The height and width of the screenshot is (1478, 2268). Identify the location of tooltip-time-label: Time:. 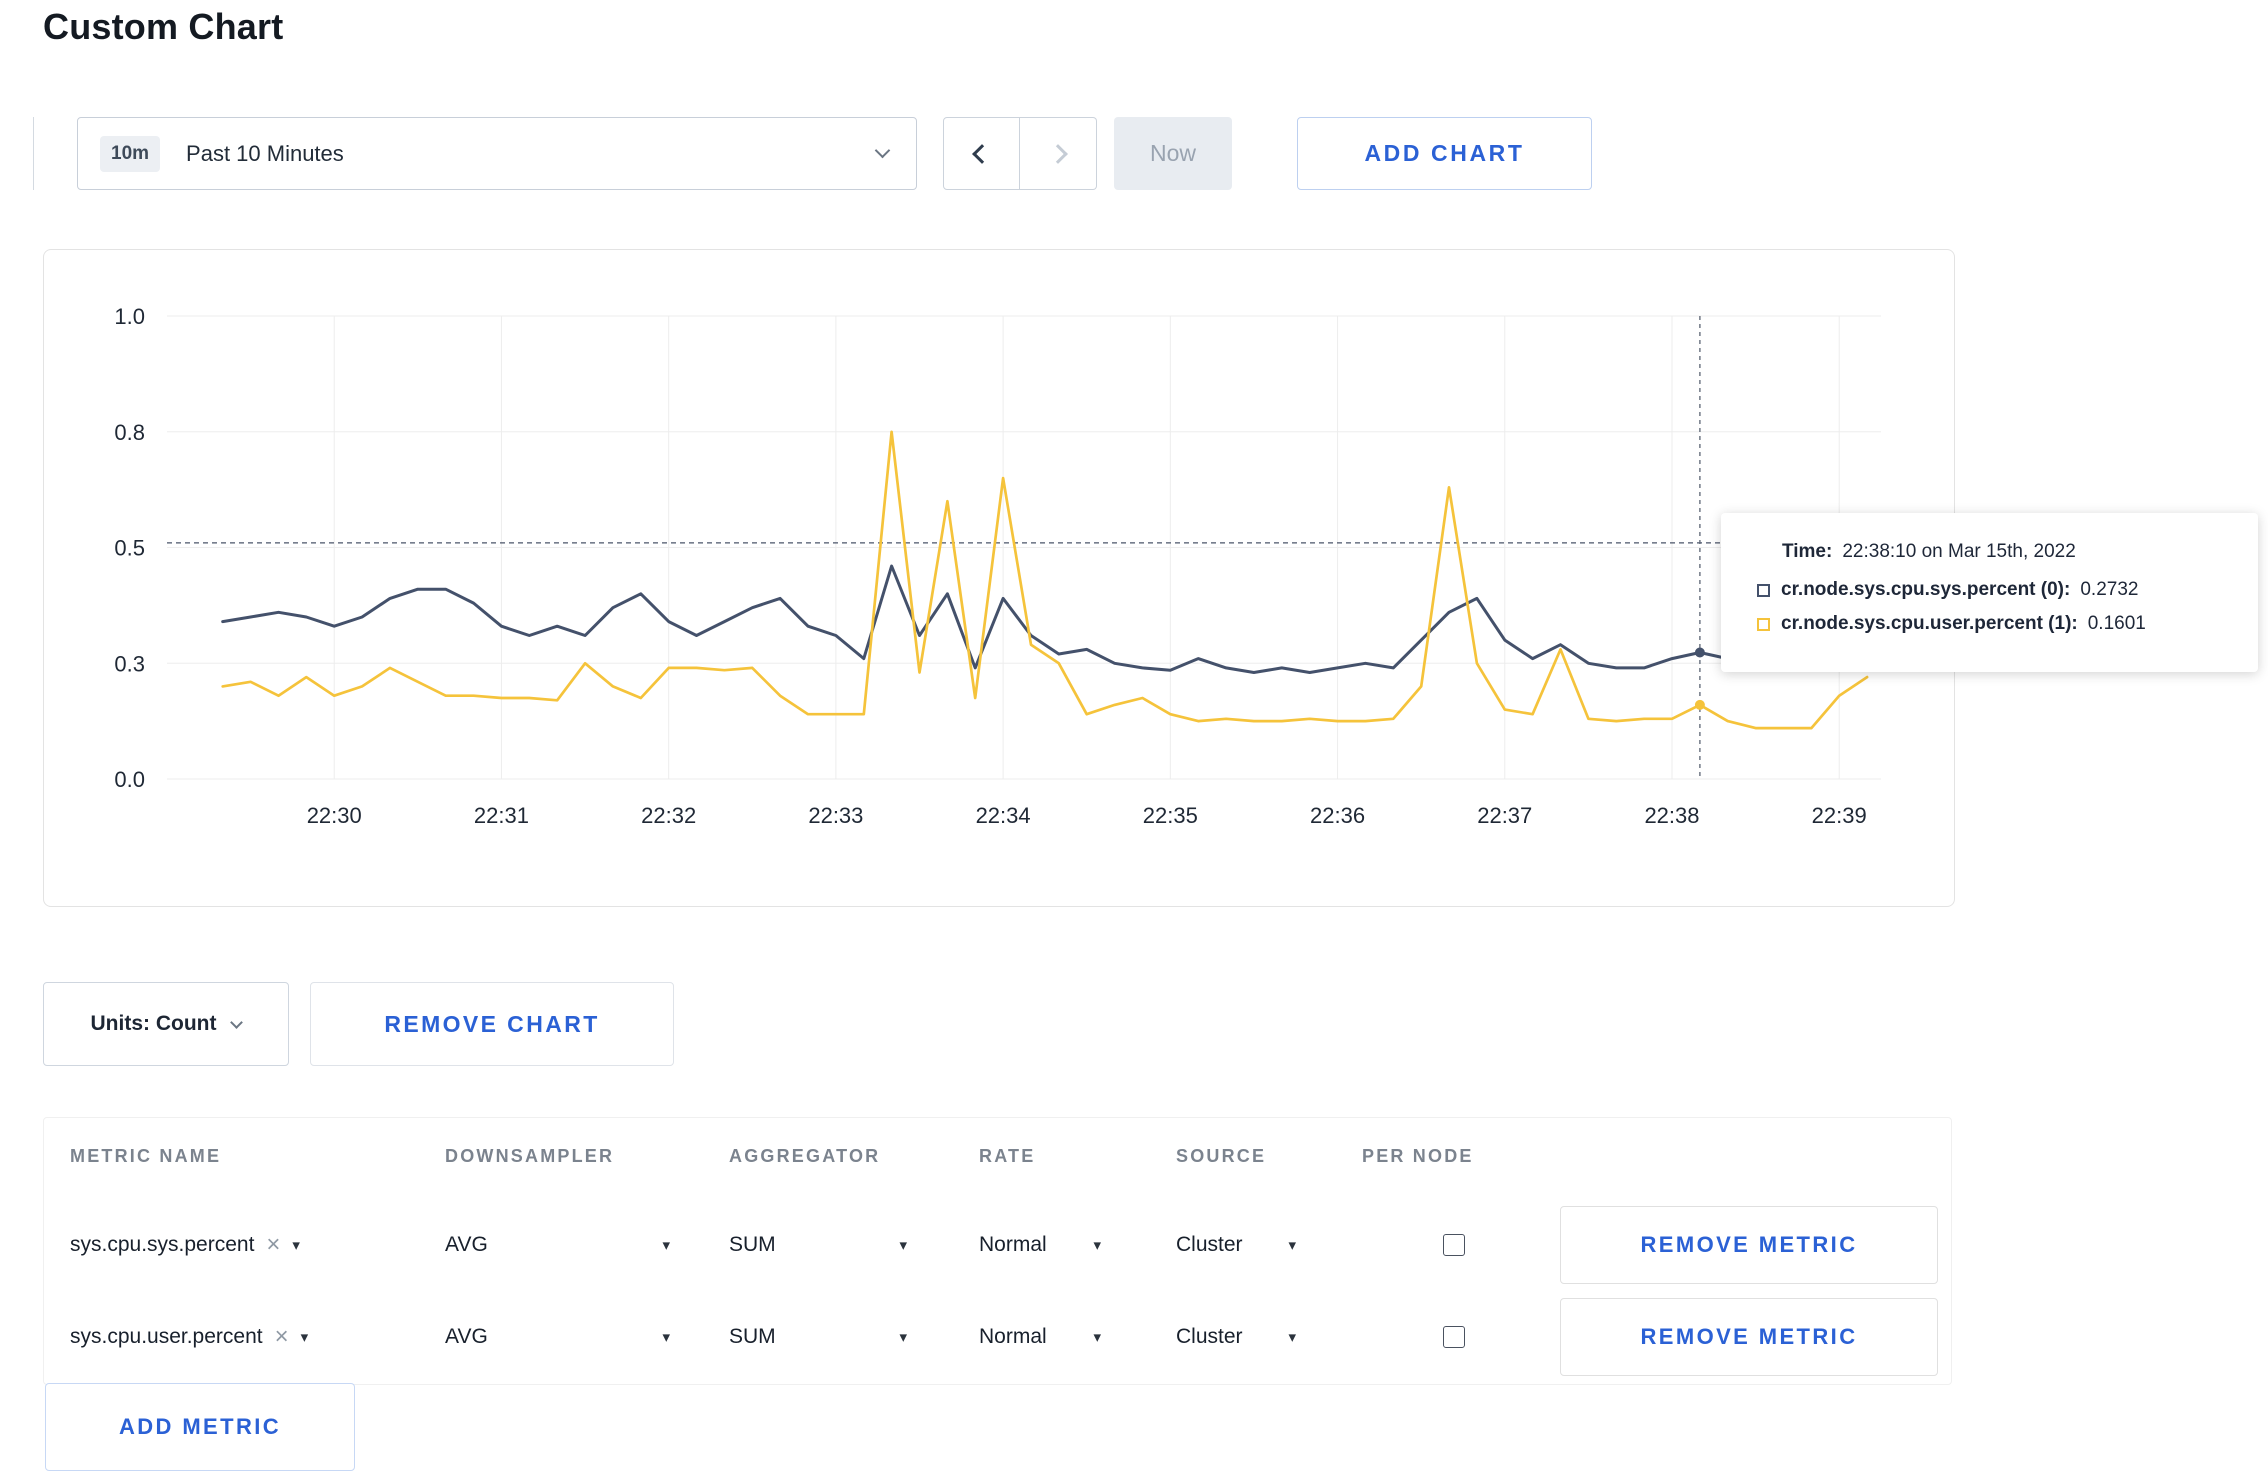
(1807, 551).